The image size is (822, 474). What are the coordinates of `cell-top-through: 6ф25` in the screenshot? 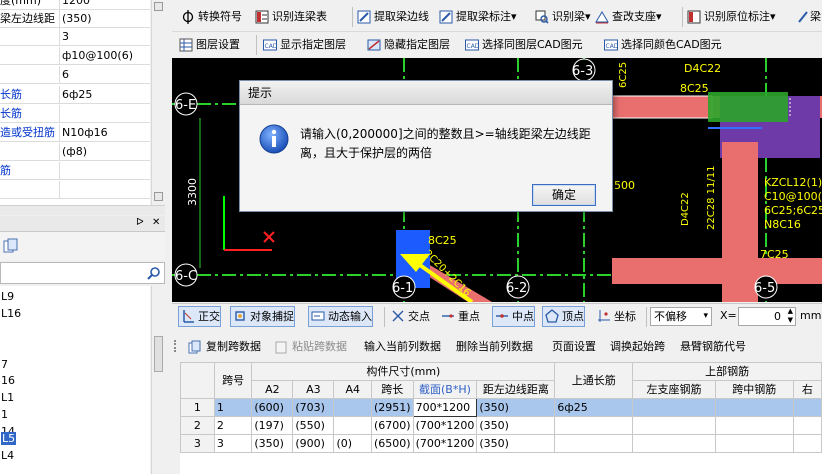 It's located at (594, 407).